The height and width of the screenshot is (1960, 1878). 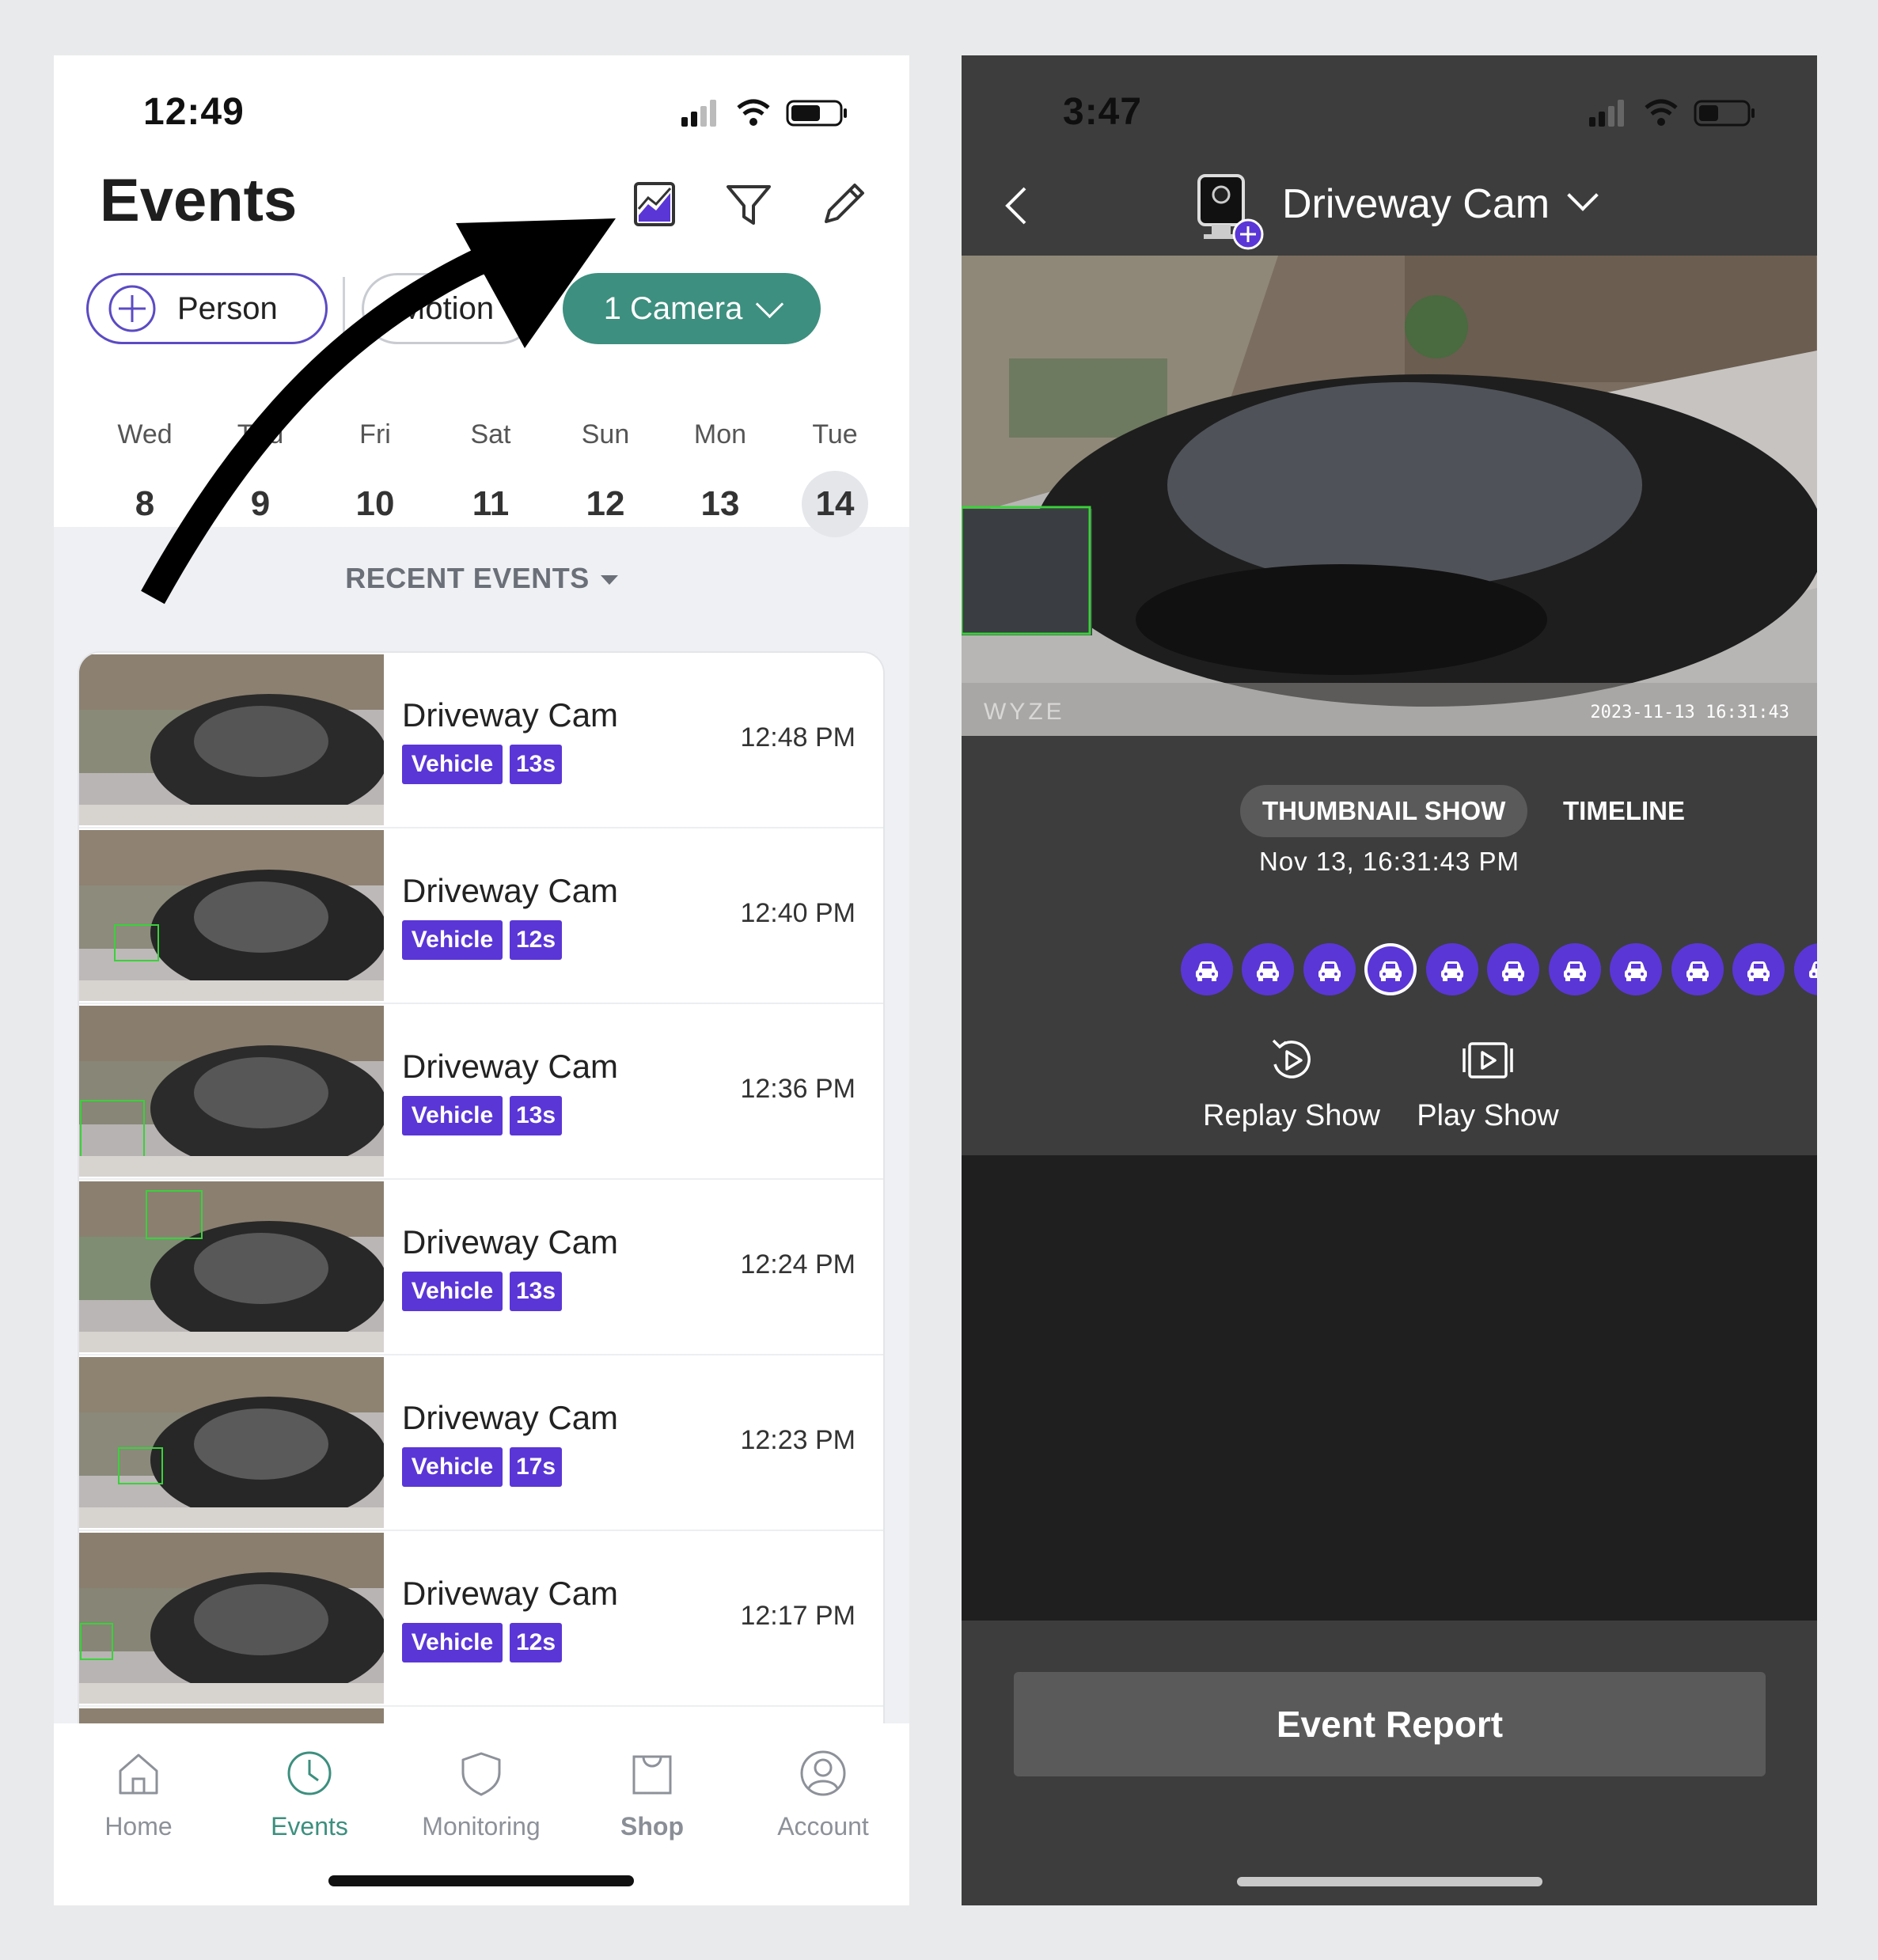 What do you see at coordinates (344, 310) in the screenshot?
I see `chip-divider` at bounding box center [344, 310].